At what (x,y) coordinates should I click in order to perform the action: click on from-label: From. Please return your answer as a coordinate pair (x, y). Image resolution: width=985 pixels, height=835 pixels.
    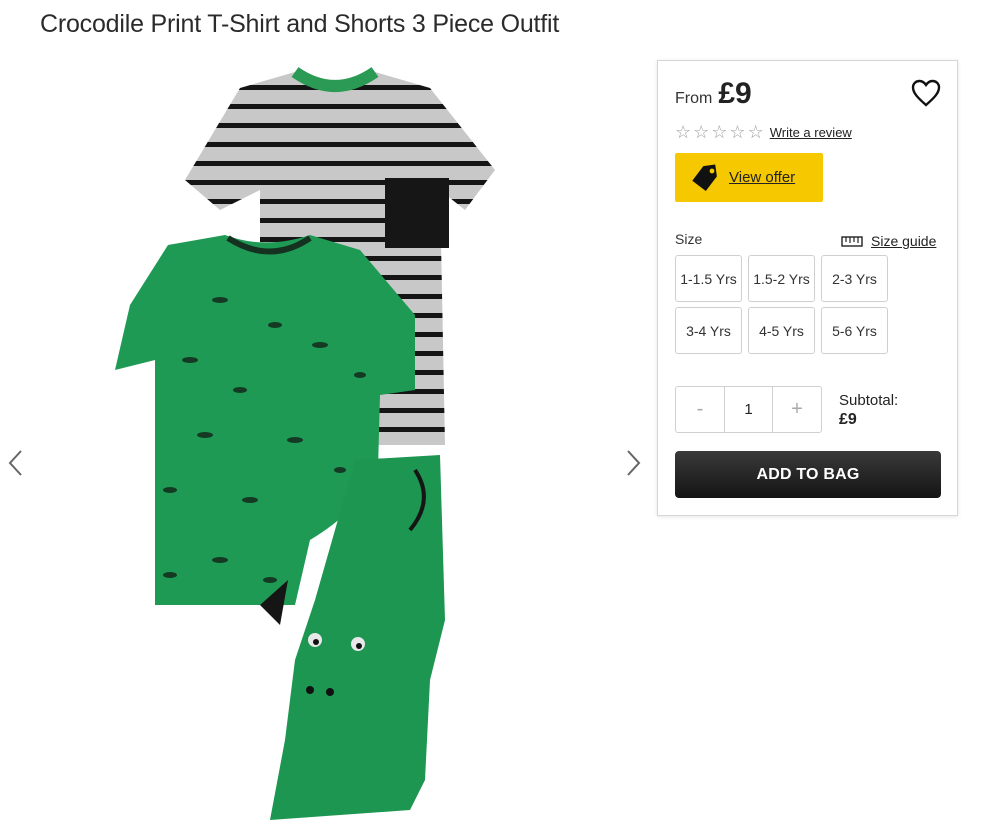
    Looking at the image, I should click on (694, 98).